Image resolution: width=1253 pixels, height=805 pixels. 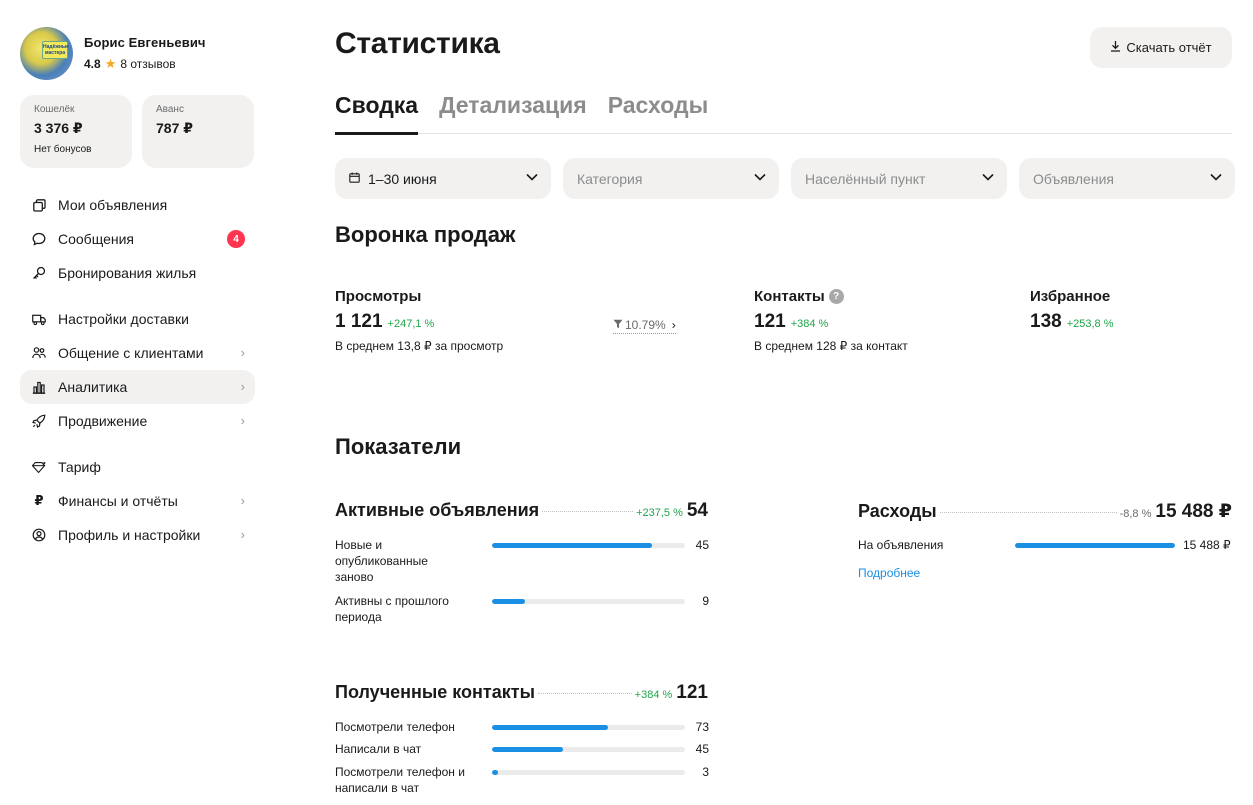 I want to click on conversion-rate: 10.79% ›, so click(x=644, y=326).